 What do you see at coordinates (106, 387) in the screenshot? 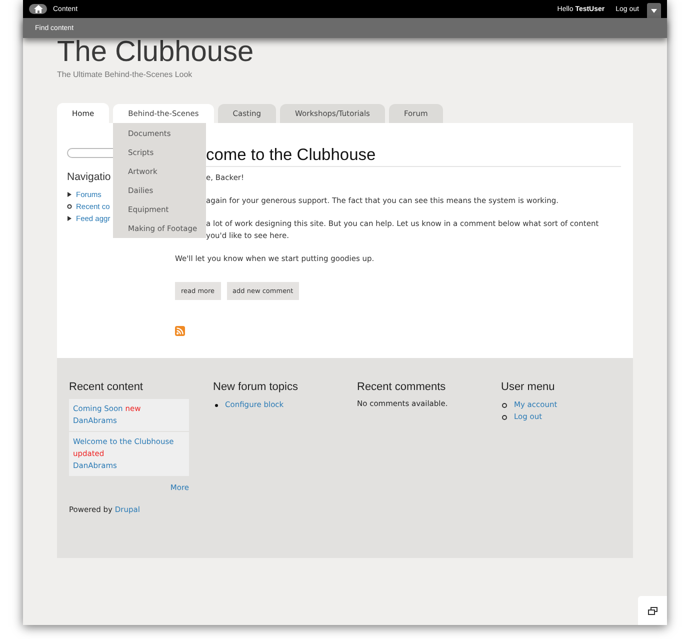
I see `block-title: Recent content` at bounding box center [106, 387].